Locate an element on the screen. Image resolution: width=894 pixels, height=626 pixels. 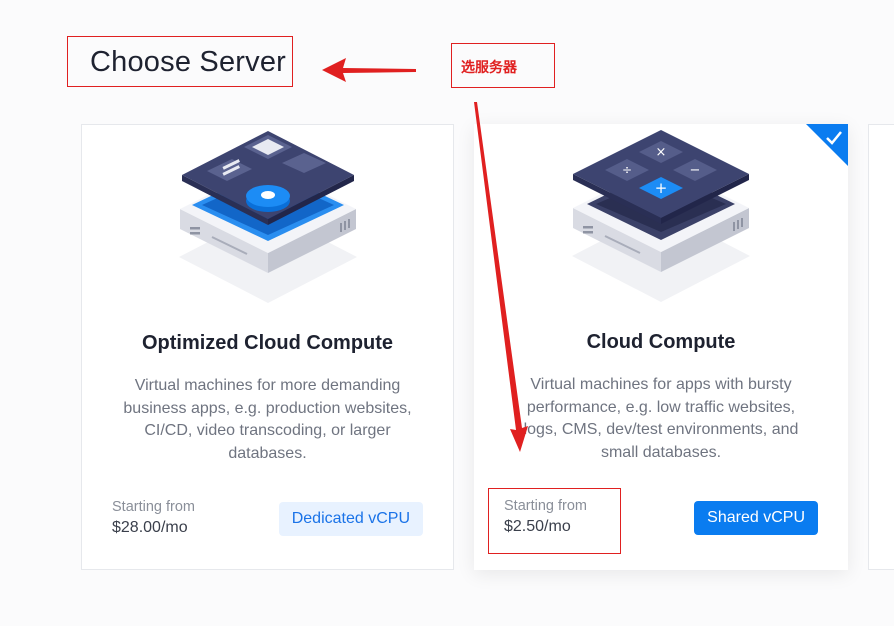
server-card-next is located at coordinates (881, 347).